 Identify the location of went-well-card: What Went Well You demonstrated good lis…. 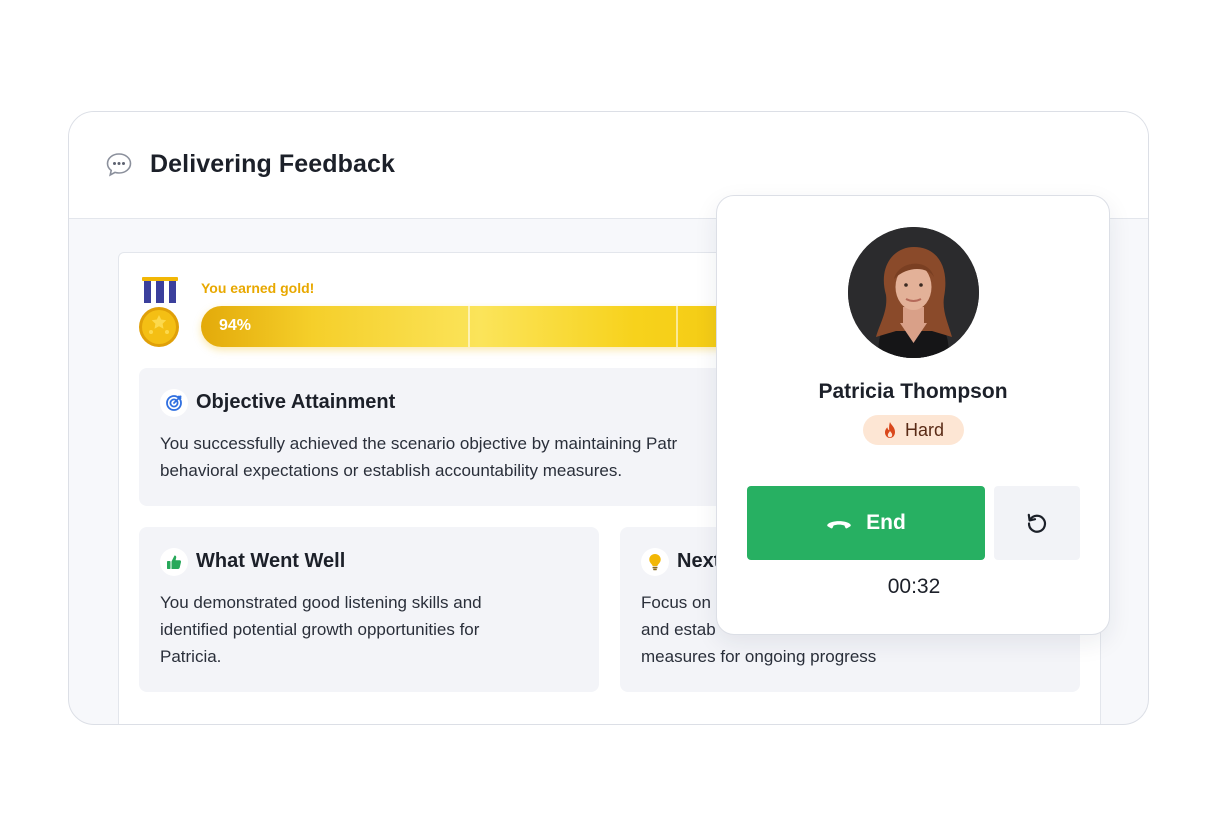
(369, 609).